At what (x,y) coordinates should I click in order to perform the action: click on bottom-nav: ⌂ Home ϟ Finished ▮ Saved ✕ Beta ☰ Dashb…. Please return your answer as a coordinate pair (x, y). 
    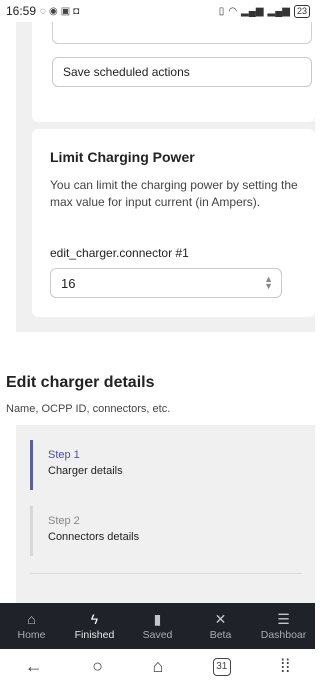
    Looking at the image, I should click on (157, 626).